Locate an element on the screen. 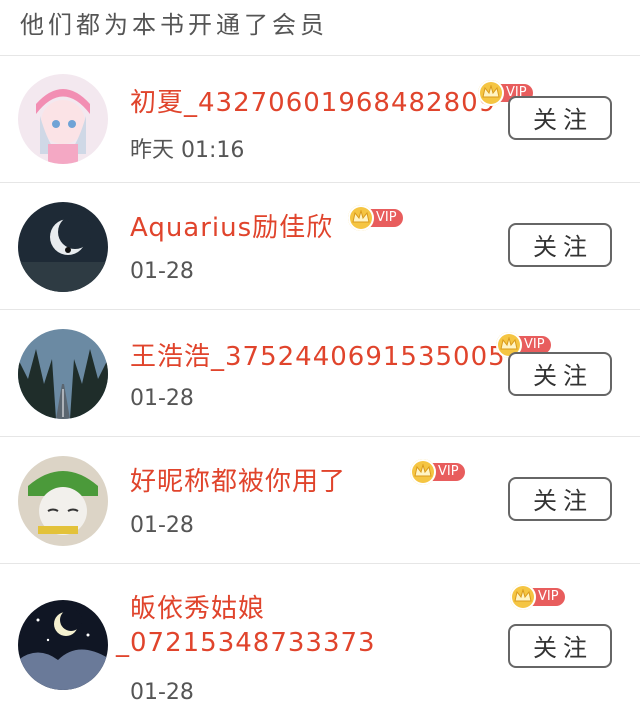  member-time: 昨天 01:16 is located at coordinates (187, 150).